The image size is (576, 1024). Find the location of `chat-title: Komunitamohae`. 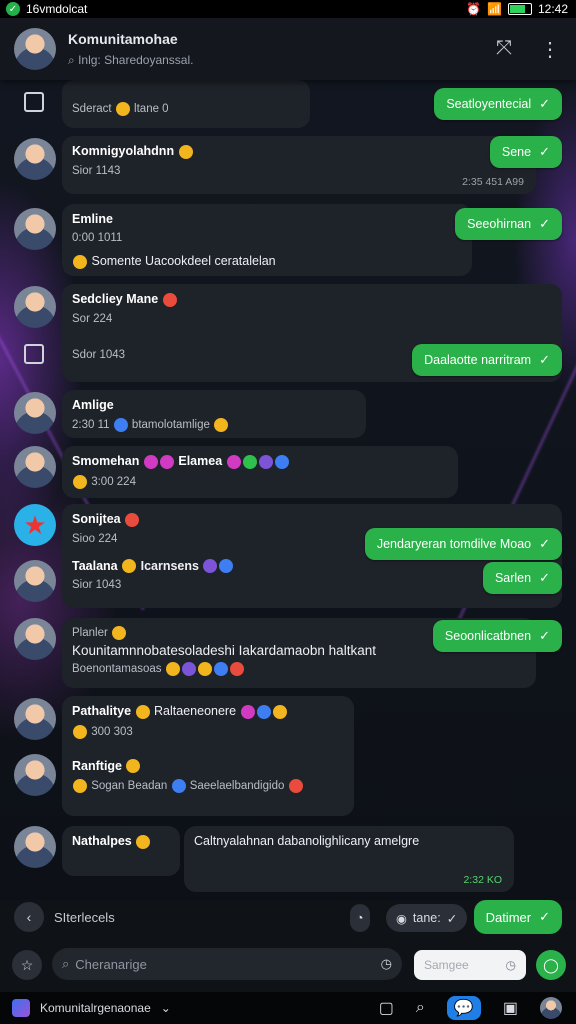

chat-title: Komunitamohae is located at coordinates (282, 39).